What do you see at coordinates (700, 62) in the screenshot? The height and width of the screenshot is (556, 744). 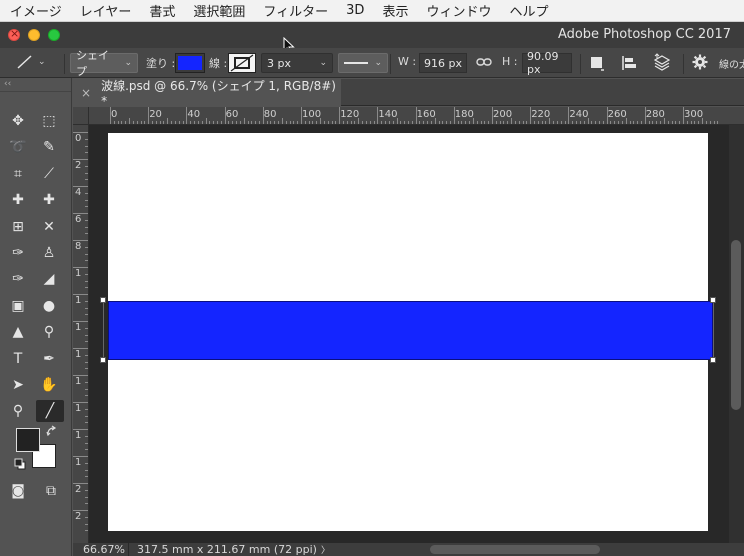 I see `gear-icon` at bounding box center [700, 62].